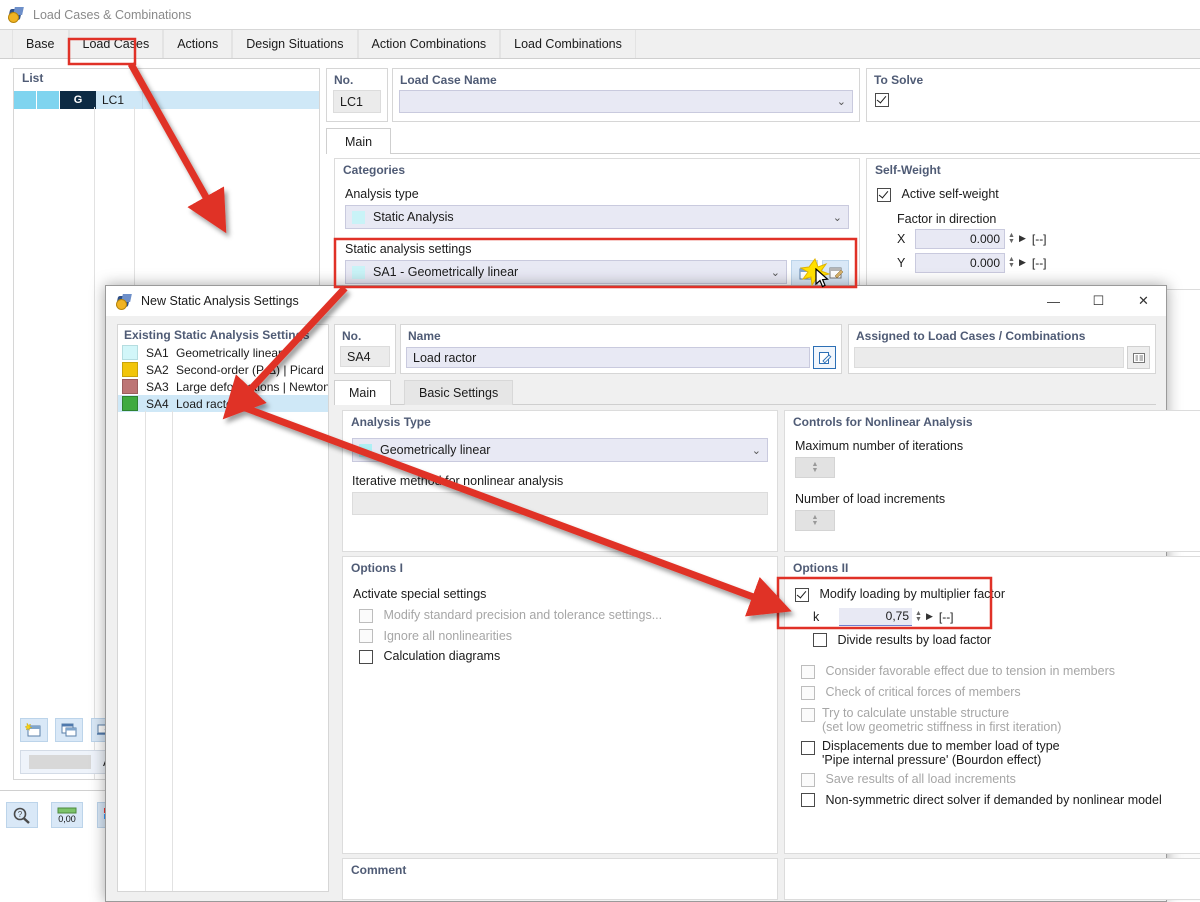  What do you see at coordinates (899, 80) in the screenshot?
I see `to-solve-label: To Solve` at bounding box center [899, 80].